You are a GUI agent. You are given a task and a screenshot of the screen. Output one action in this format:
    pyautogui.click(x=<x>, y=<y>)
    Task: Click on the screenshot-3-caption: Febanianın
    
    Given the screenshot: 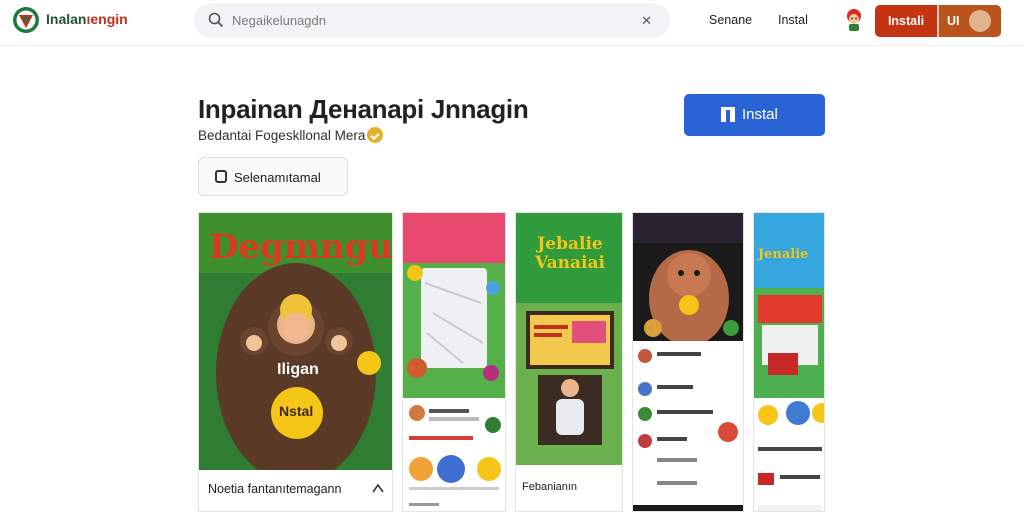 What is the action you would take?
    pyautogui.click(x=550, y=487)
    